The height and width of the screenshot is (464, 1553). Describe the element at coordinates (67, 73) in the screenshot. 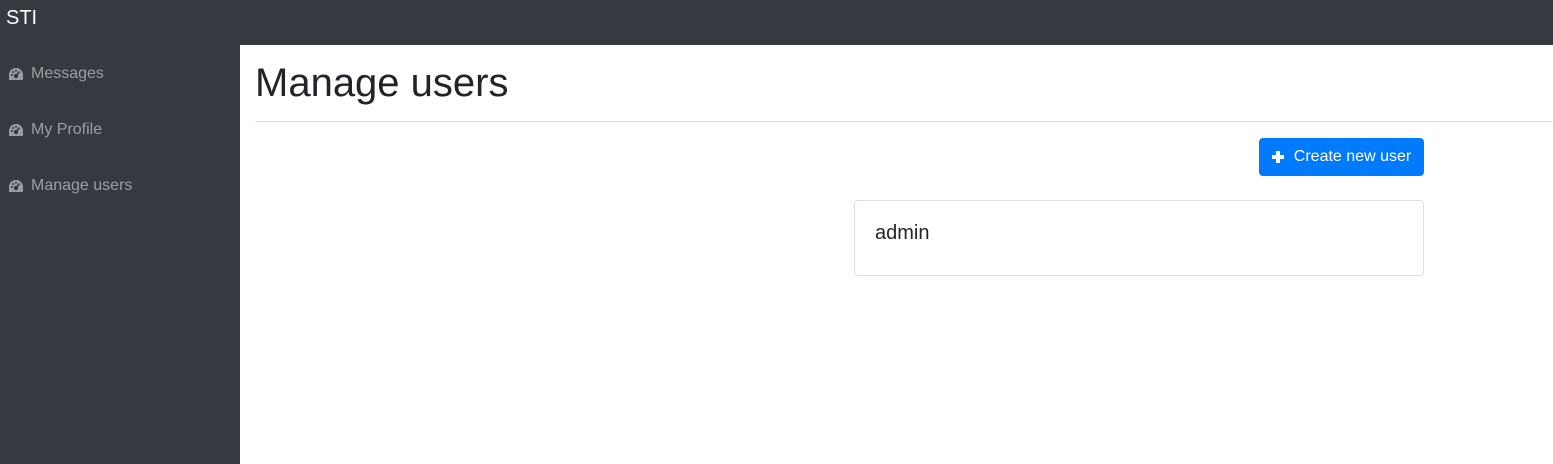

I see `sidebar-item-label: Messages` at that location.